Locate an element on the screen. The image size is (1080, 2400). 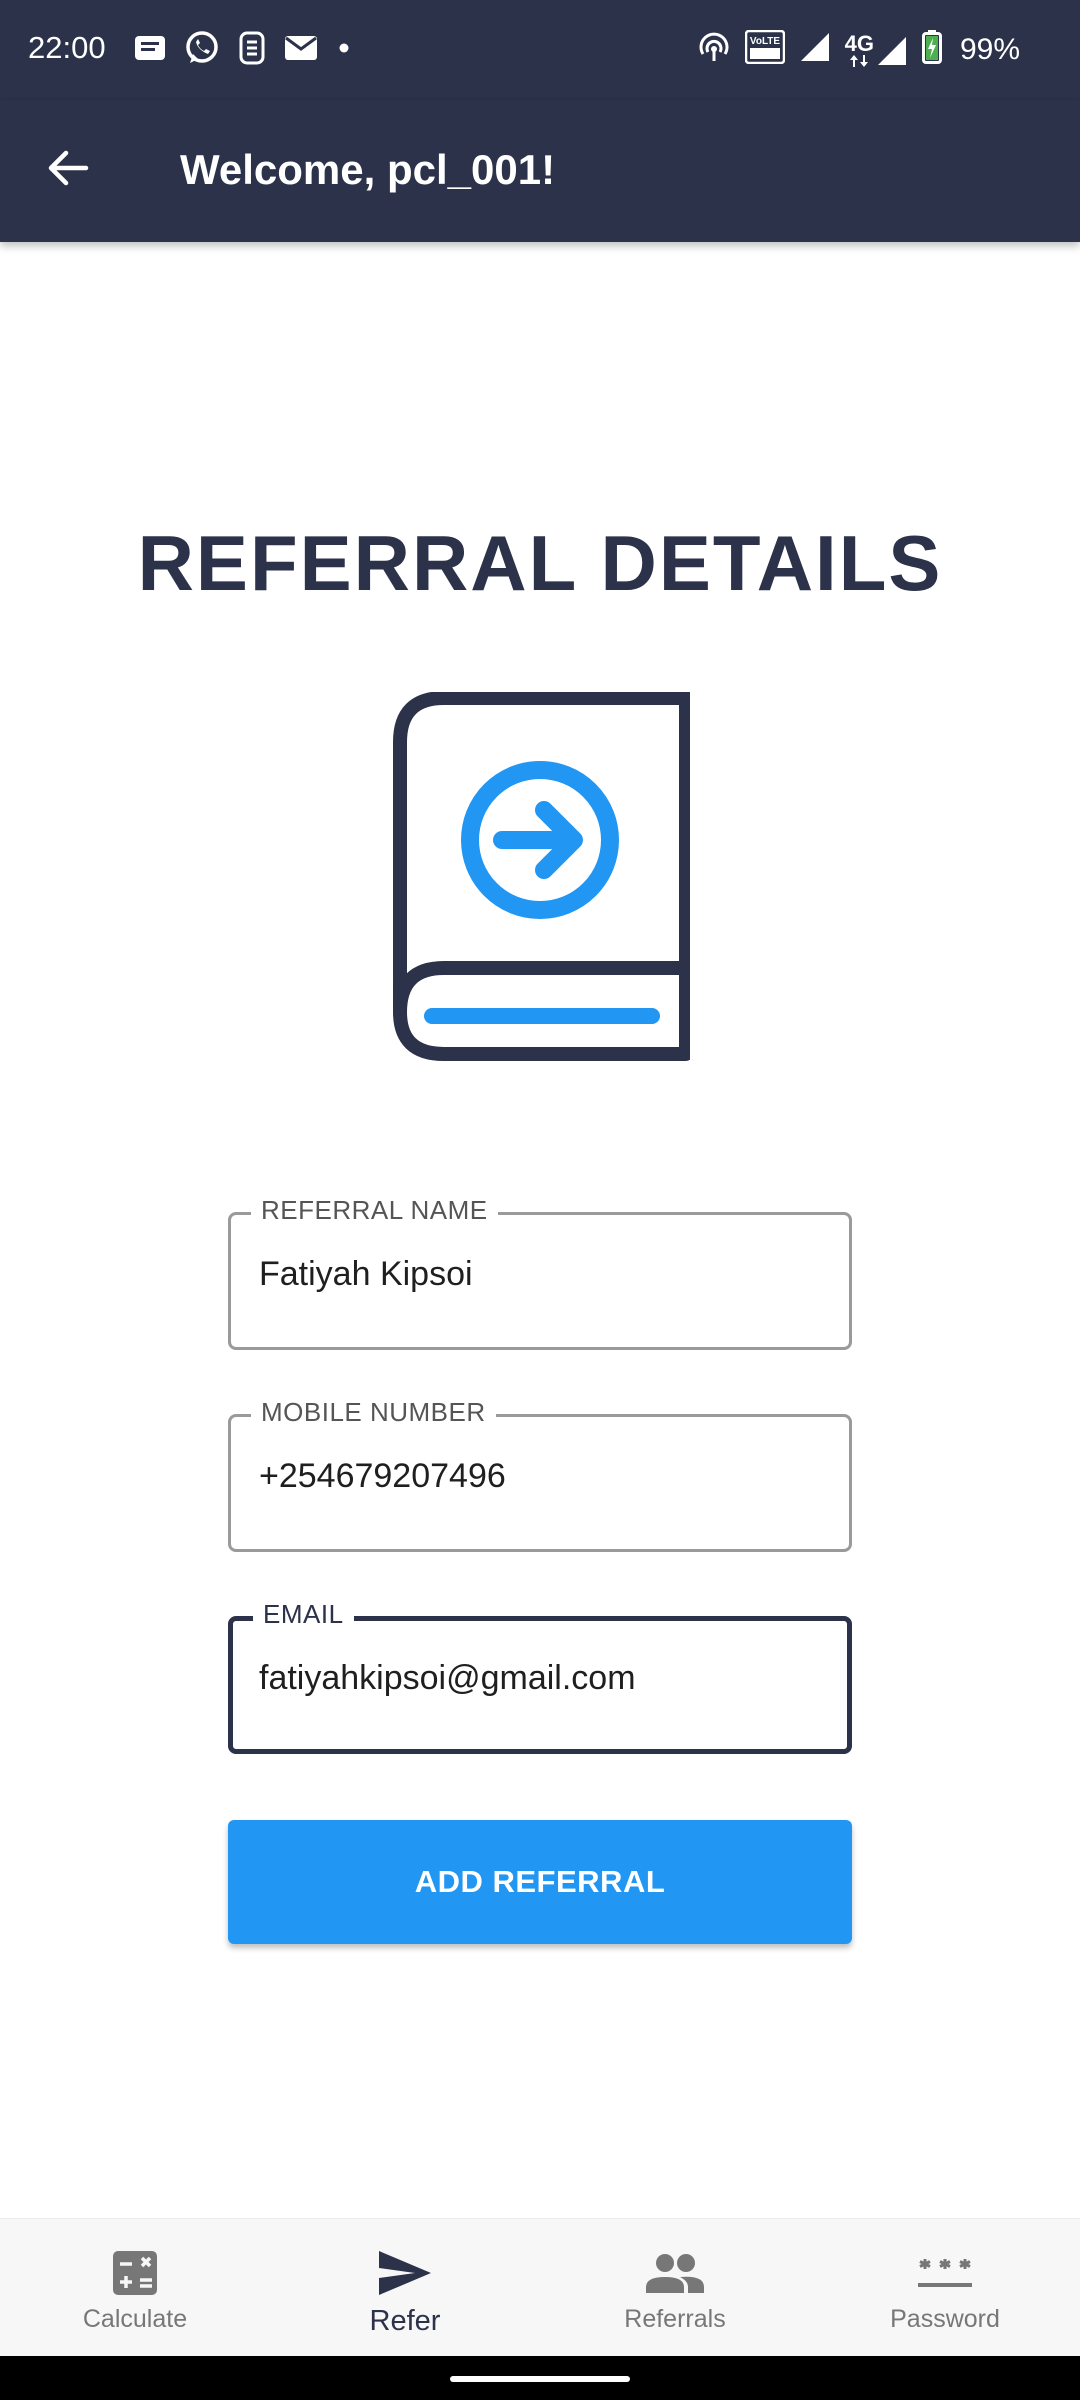
mobile-number-field: MOBILE NUMBER is located at coordinates (540, 1474).